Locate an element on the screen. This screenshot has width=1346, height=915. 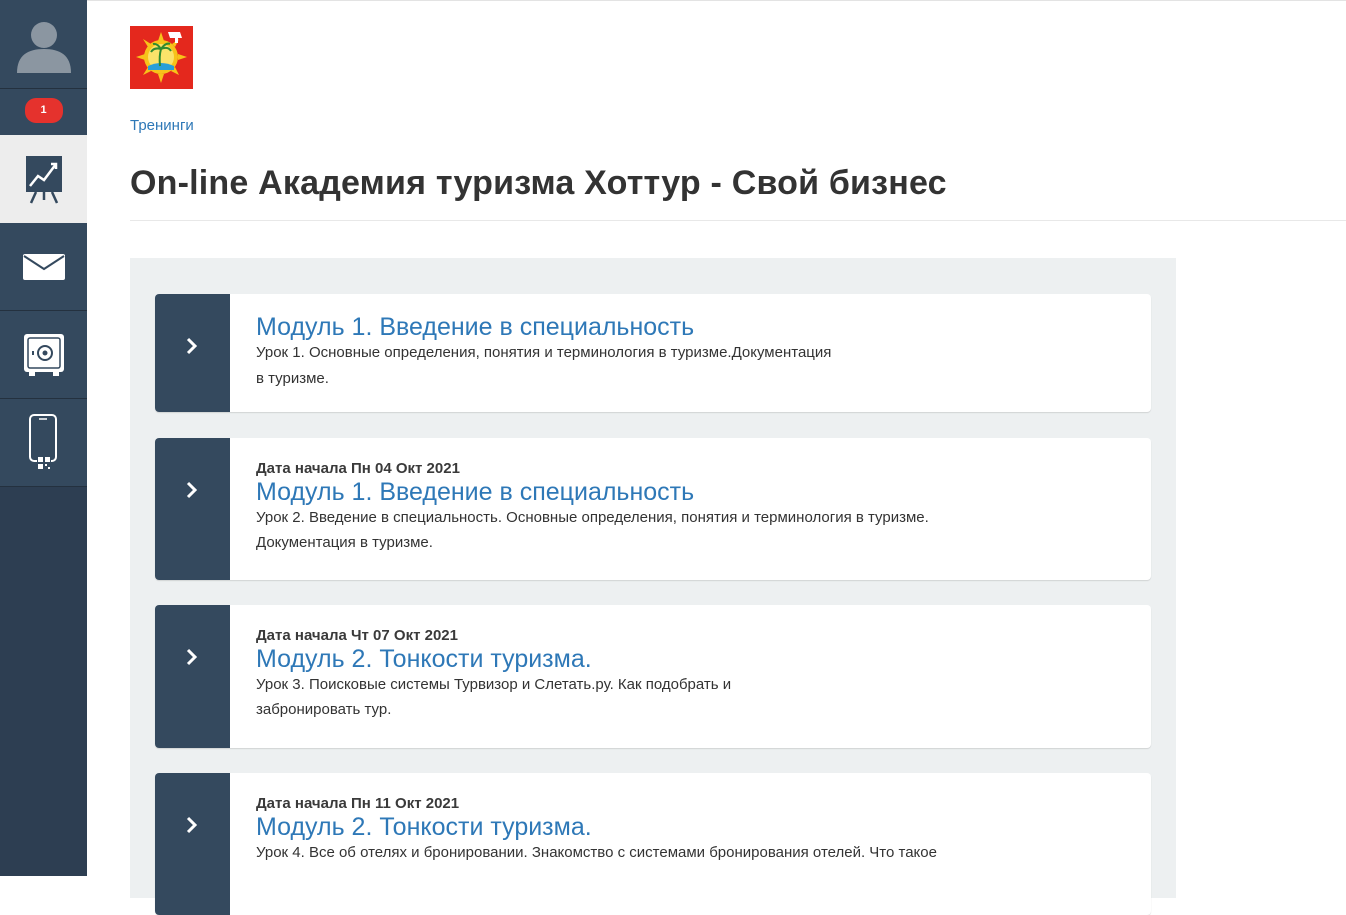
hottur-logo-icon is located at coordinates (161, 57).